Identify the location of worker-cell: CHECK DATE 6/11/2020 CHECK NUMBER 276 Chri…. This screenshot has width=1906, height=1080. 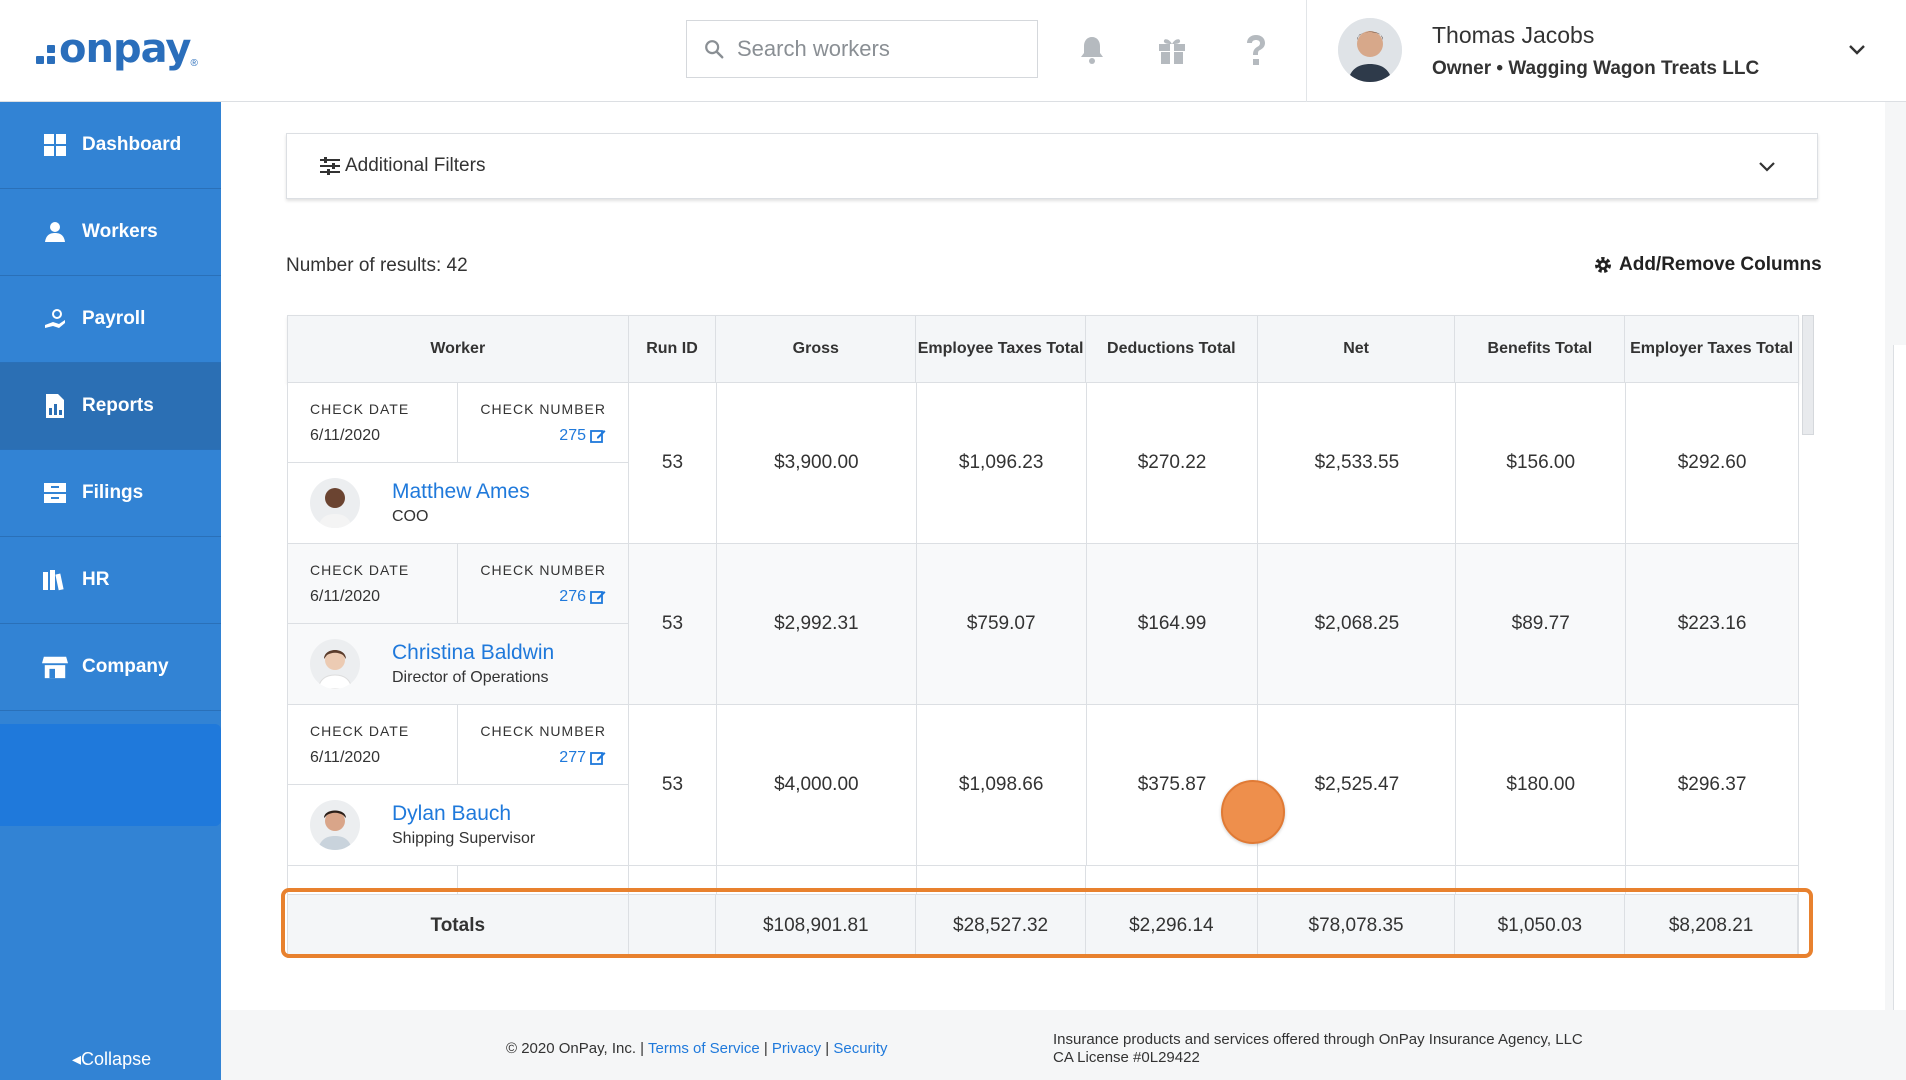
(458, 624).